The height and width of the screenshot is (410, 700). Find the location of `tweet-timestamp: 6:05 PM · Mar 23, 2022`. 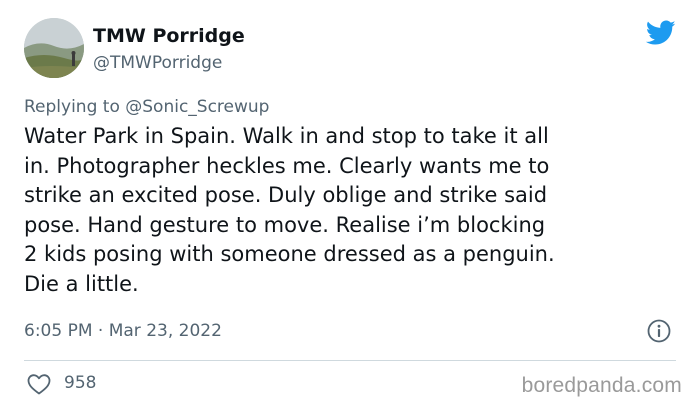

tweet-timestamp: 6:05 PM · Mar 23, 2022 is located at coordinates (123, 331).